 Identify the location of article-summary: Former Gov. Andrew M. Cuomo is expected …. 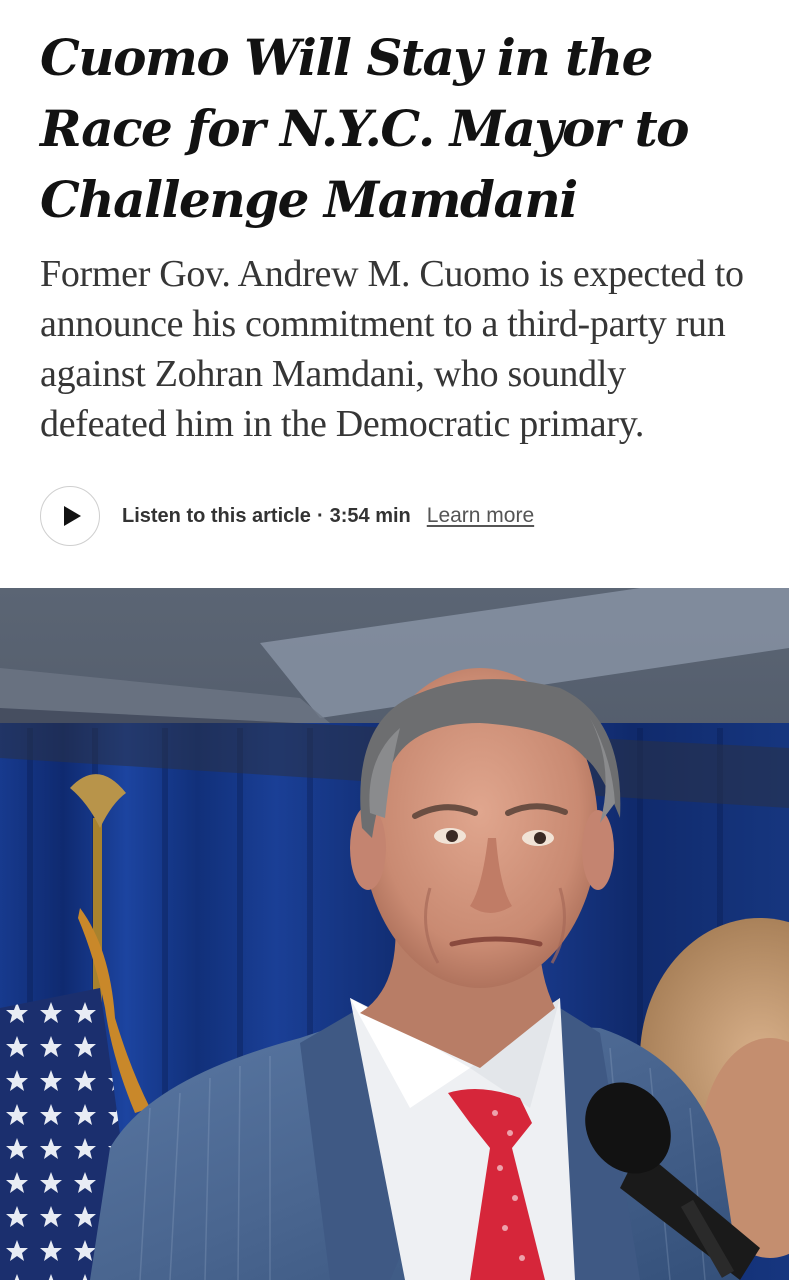
(392, 349).